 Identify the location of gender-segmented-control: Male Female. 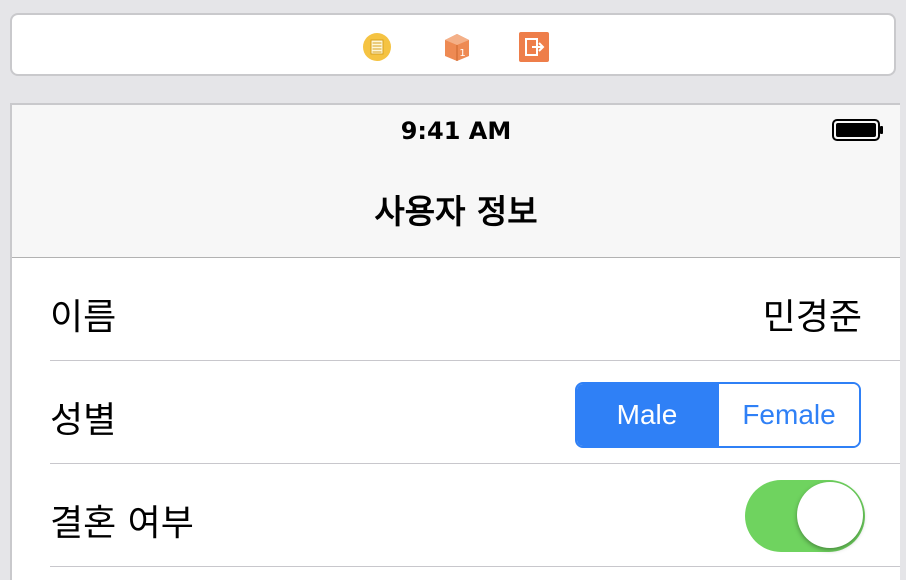
(718, 415).